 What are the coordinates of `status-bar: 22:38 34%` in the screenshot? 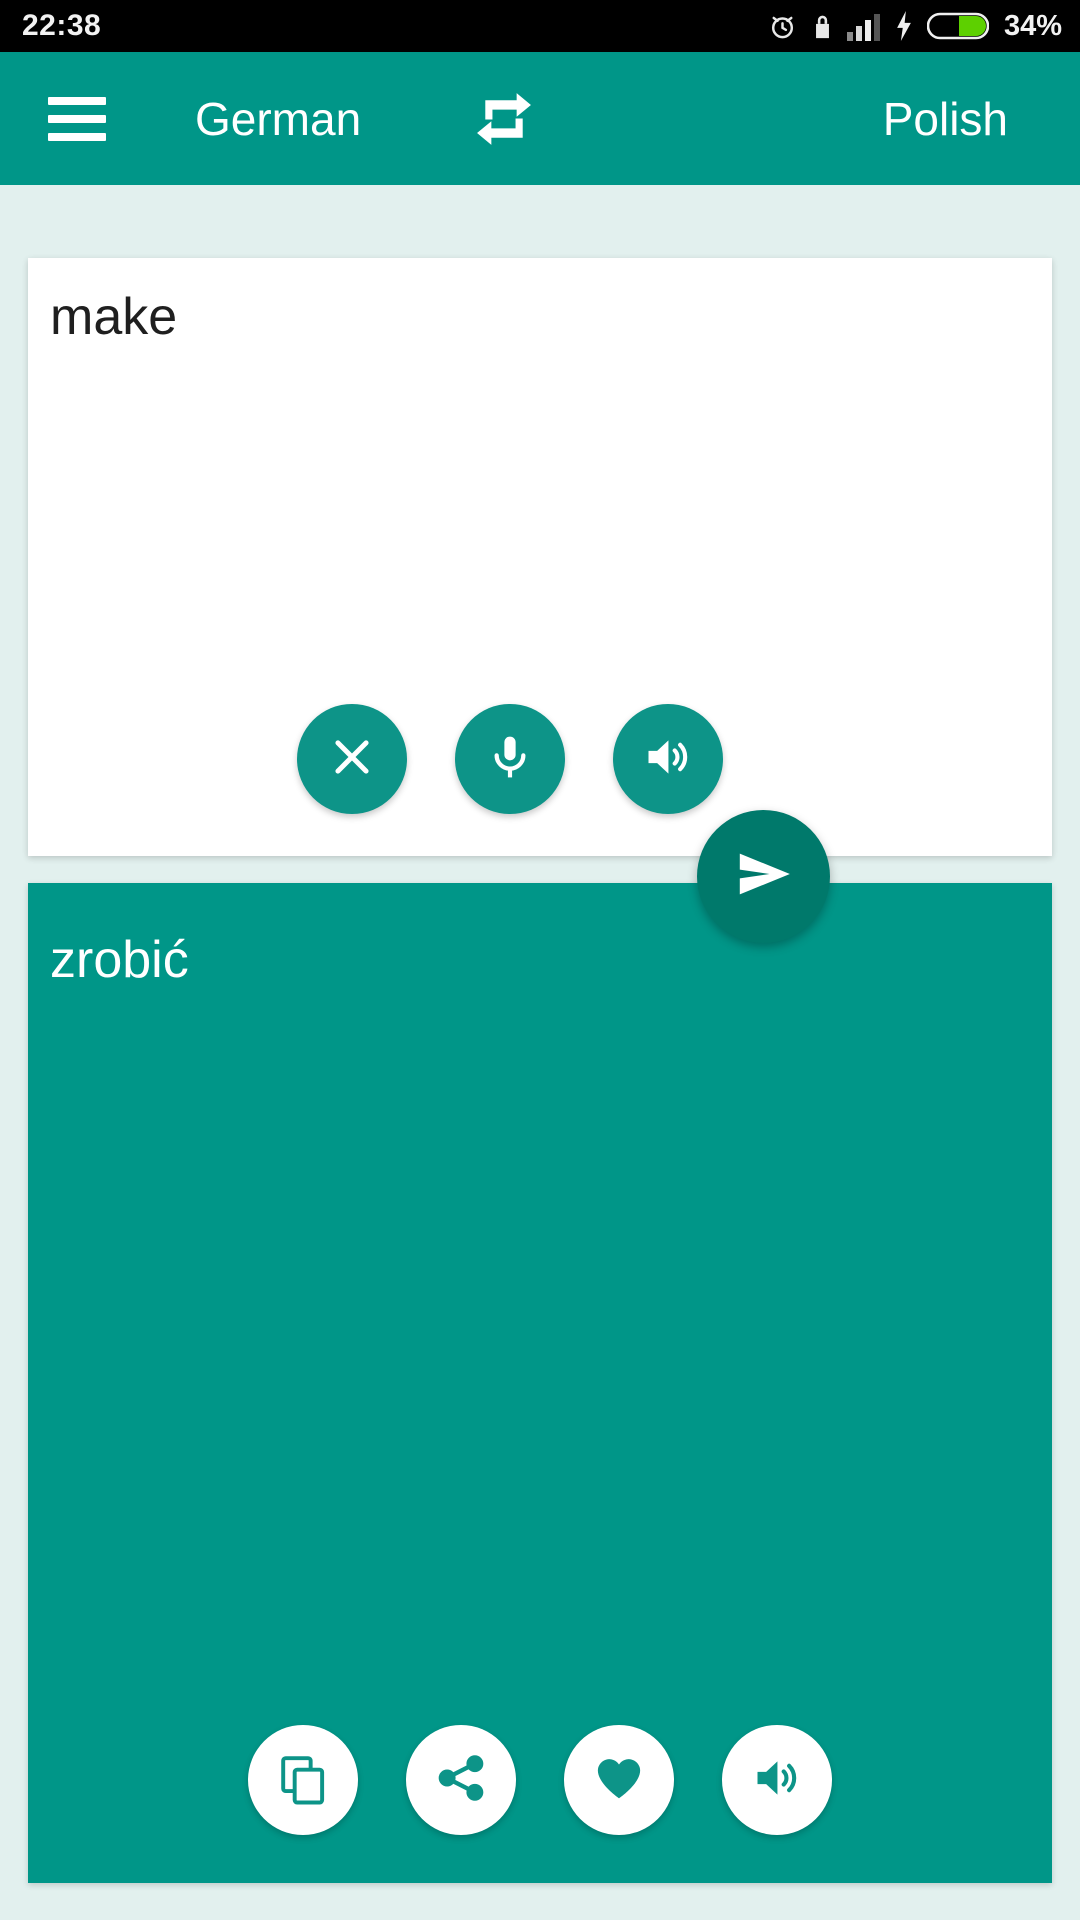 It's located at (540, 26).